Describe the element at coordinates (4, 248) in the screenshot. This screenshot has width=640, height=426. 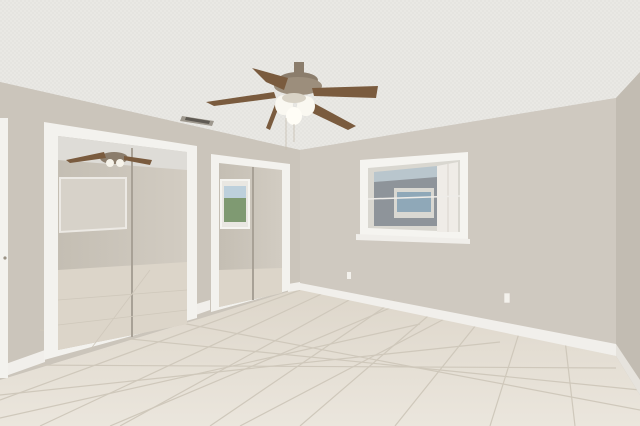
I see `door-frame-left` at that location.